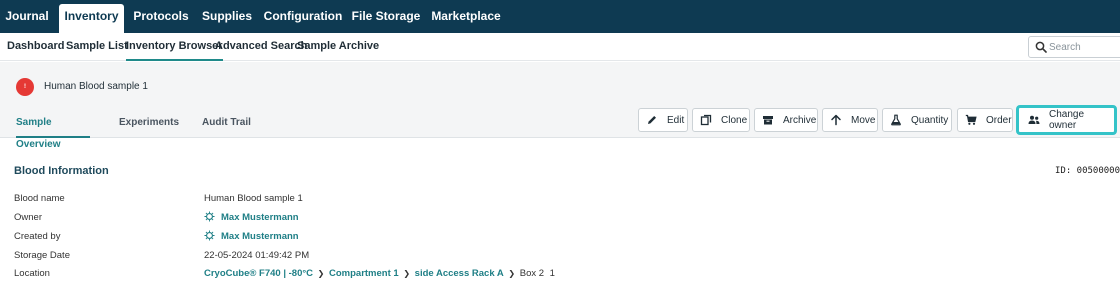 The width and height of the screenshot is (1120, 281). What do you see at coordinates (61, 171) in the screenshot?
I see `section-title: Blood Information` at bounding box center [61, 171].